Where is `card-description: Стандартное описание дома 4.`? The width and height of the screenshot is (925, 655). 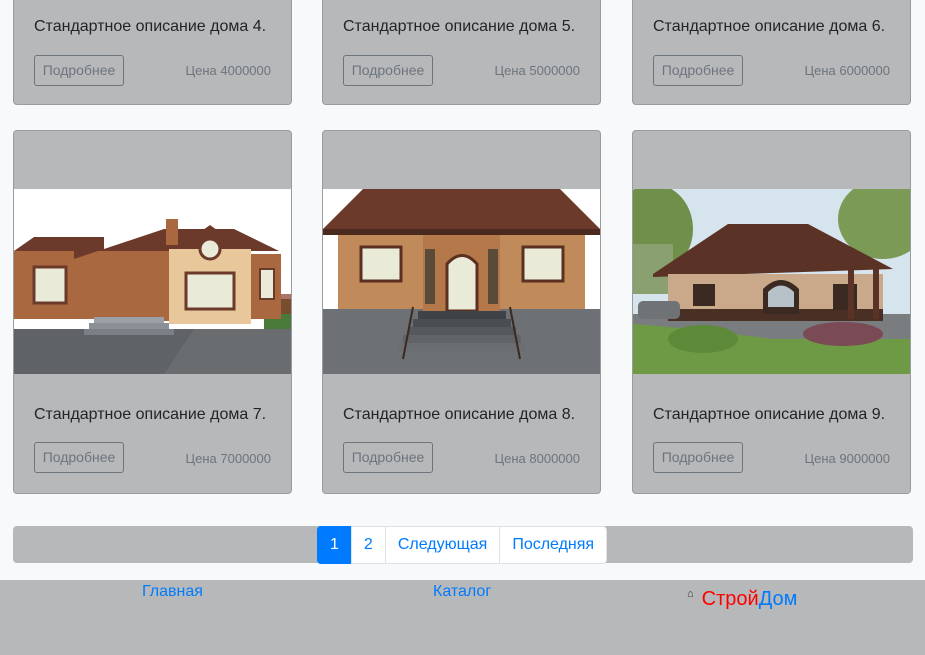
card-description: Стандартное описание дома 4. is located at coordinates (150, 26).